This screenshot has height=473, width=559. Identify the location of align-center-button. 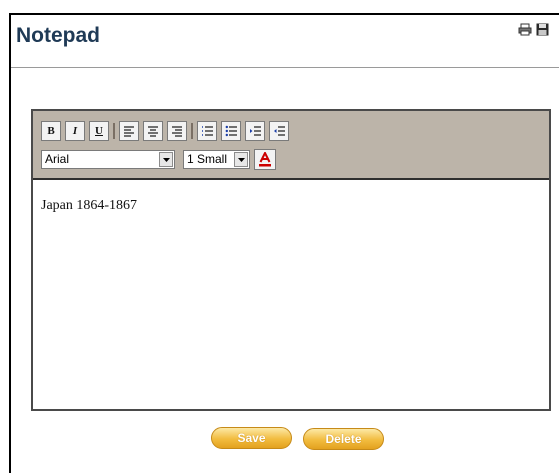
(153, 131).